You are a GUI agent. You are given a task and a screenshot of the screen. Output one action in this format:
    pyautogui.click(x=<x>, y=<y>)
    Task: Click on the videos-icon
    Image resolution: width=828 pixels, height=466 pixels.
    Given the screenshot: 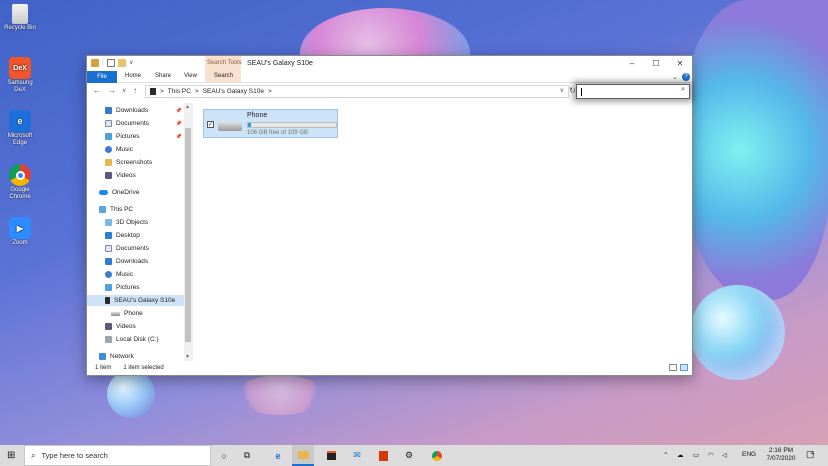 What is the action you would take?
    pyautogui.click(x=108, y=175)
    